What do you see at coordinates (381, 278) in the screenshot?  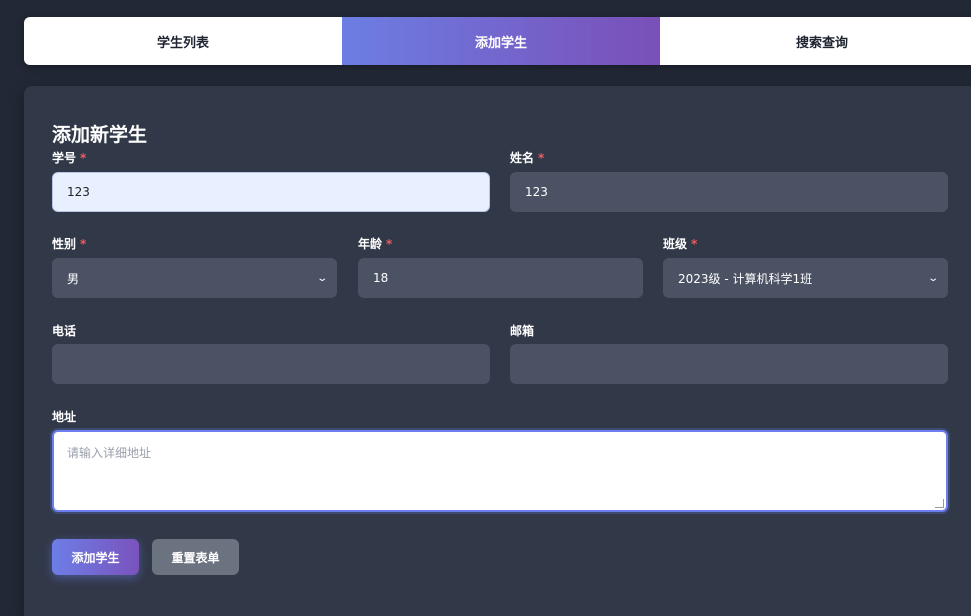 I see `age-value: 18` at bounding box center [381, 278].